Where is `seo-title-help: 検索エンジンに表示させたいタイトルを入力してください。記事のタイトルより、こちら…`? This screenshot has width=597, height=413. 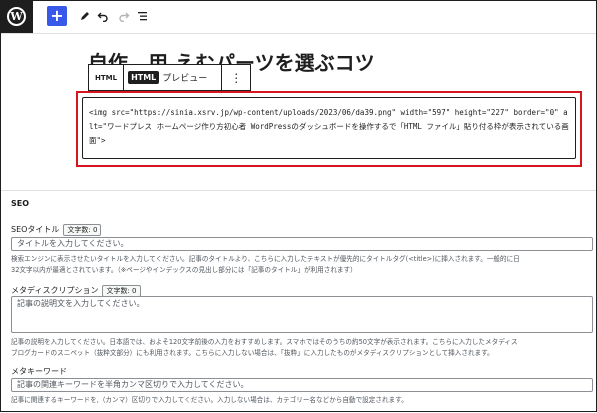 seo-title-help: 検索エンジンに表示させたいタイトルを入力してください。記事のタイトルより、こちら… is located at coordinates (265, 259).